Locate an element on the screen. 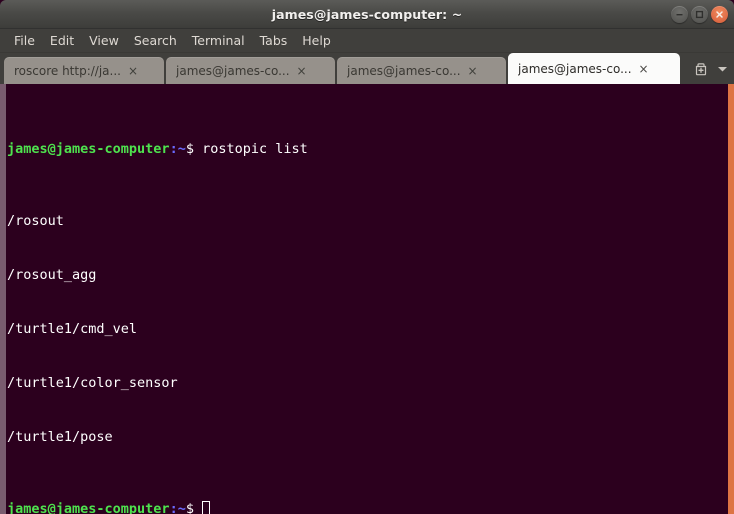 This screenshot has width=734, height=514. maximize-icon is located at coordinates (699, 14).